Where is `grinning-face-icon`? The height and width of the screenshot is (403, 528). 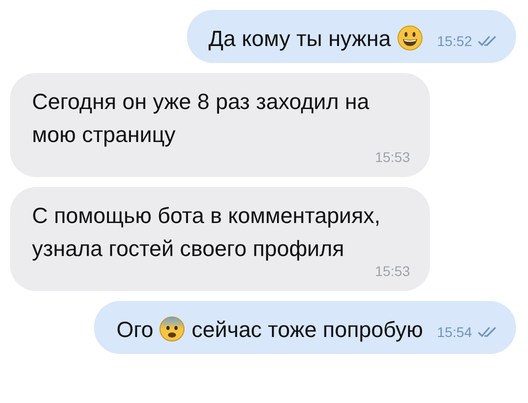 grinning-face-icon is located at coordinates (409, 38).